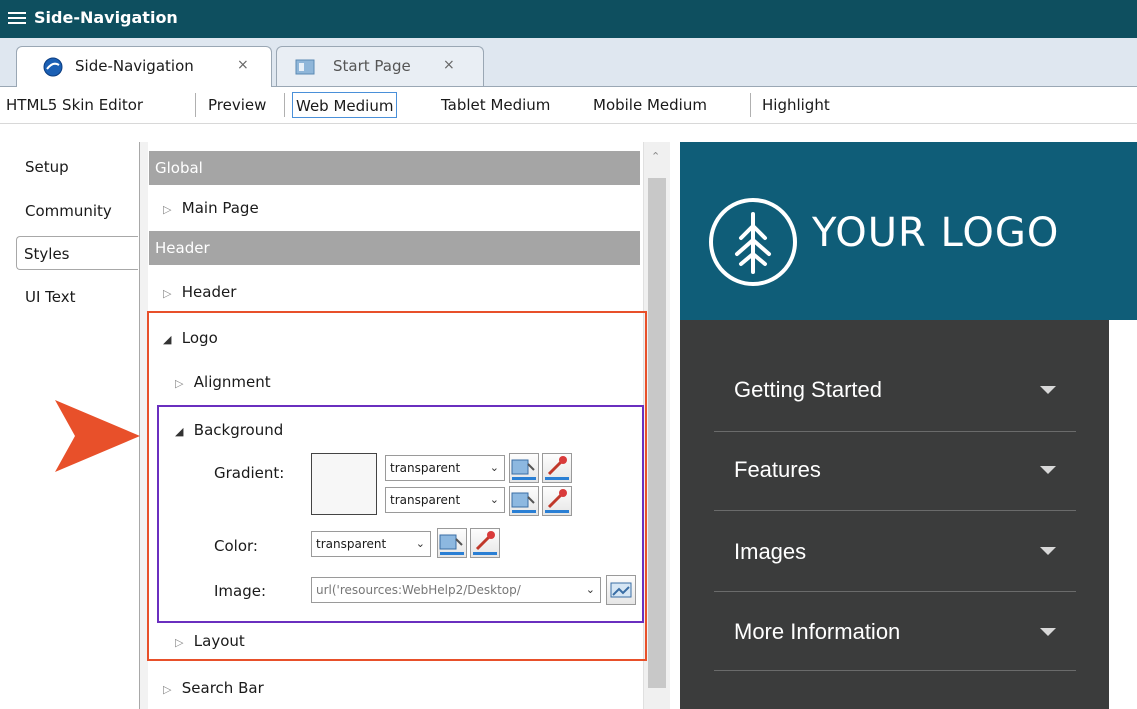  I want to click on html5-skin-editor-button: HTML5 Skin Editor, so click(74, 105).